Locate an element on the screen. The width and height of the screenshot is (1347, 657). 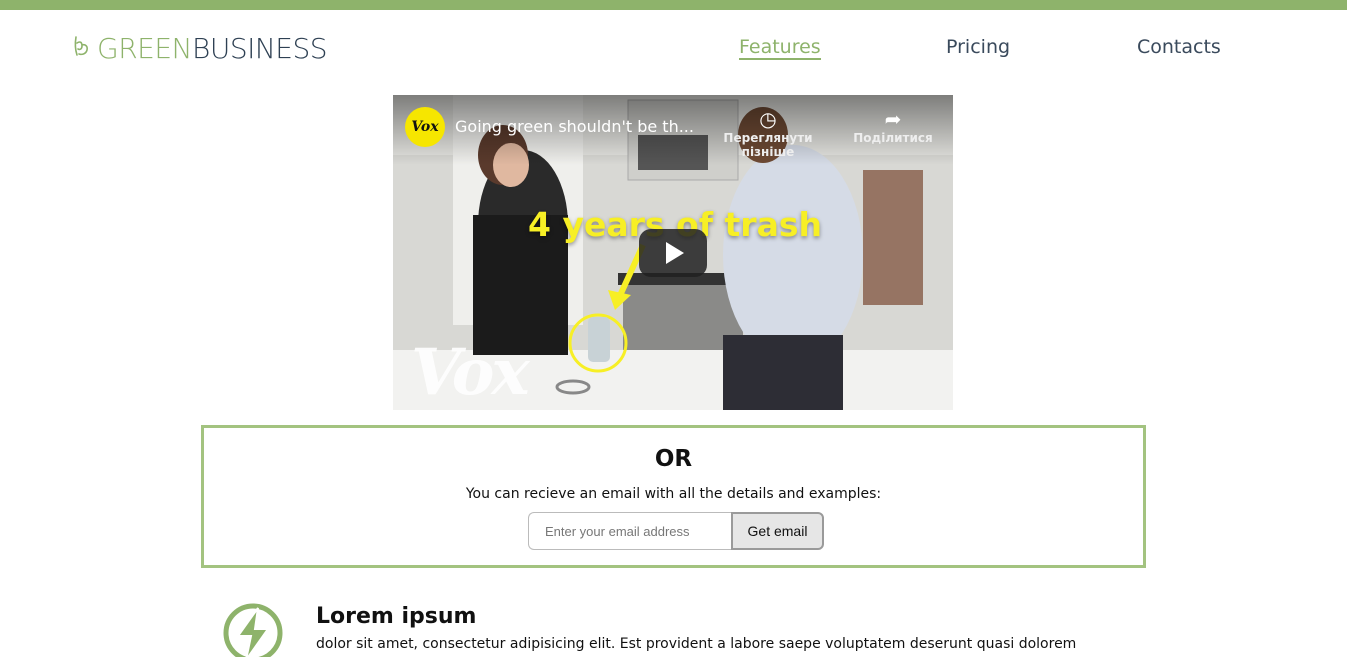
watch-later-button: ◷ Переглянути пізніше is located at coordinates (768, 133).